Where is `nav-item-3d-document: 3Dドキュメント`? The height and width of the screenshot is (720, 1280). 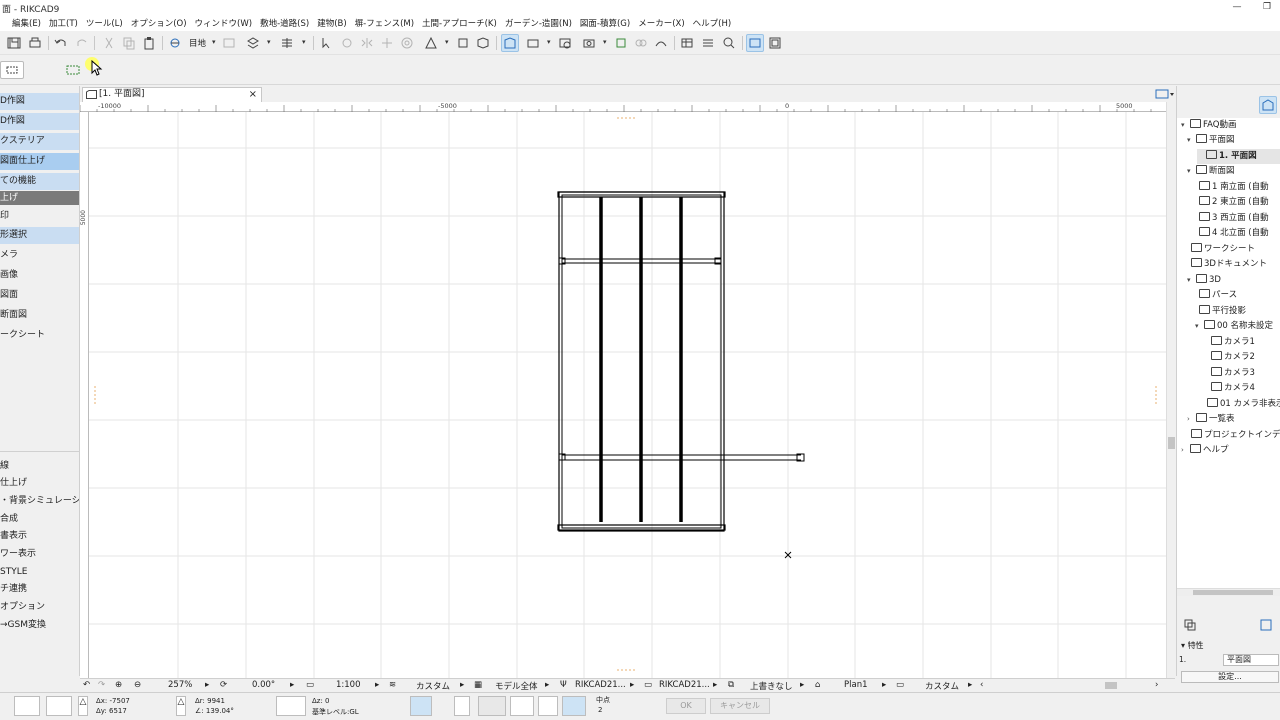
nav-item-3d-document: 3Dドキュメント is located at coordinates (1229, 264).